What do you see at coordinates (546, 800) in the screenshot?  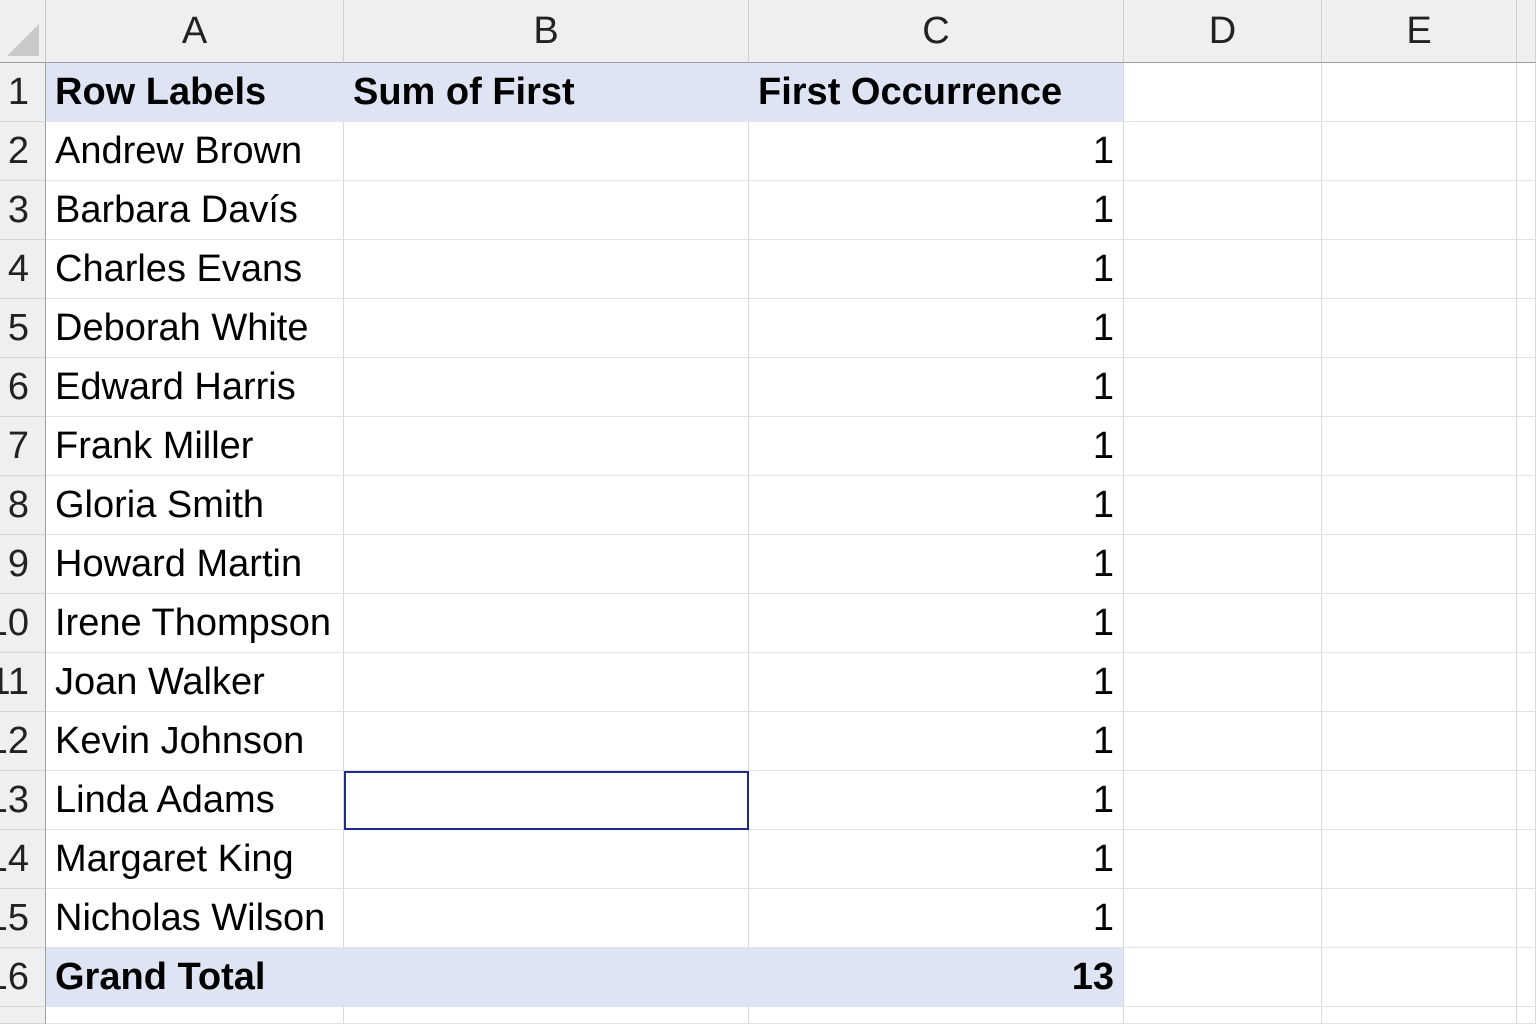 I see `cell-b13` at bounding box center [546, 800].